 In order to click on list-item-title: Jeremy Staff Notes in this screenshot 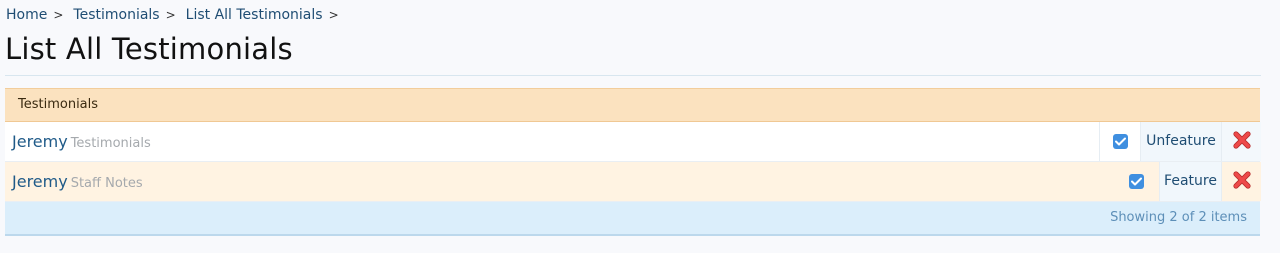, I will do `click(77, 181)`.